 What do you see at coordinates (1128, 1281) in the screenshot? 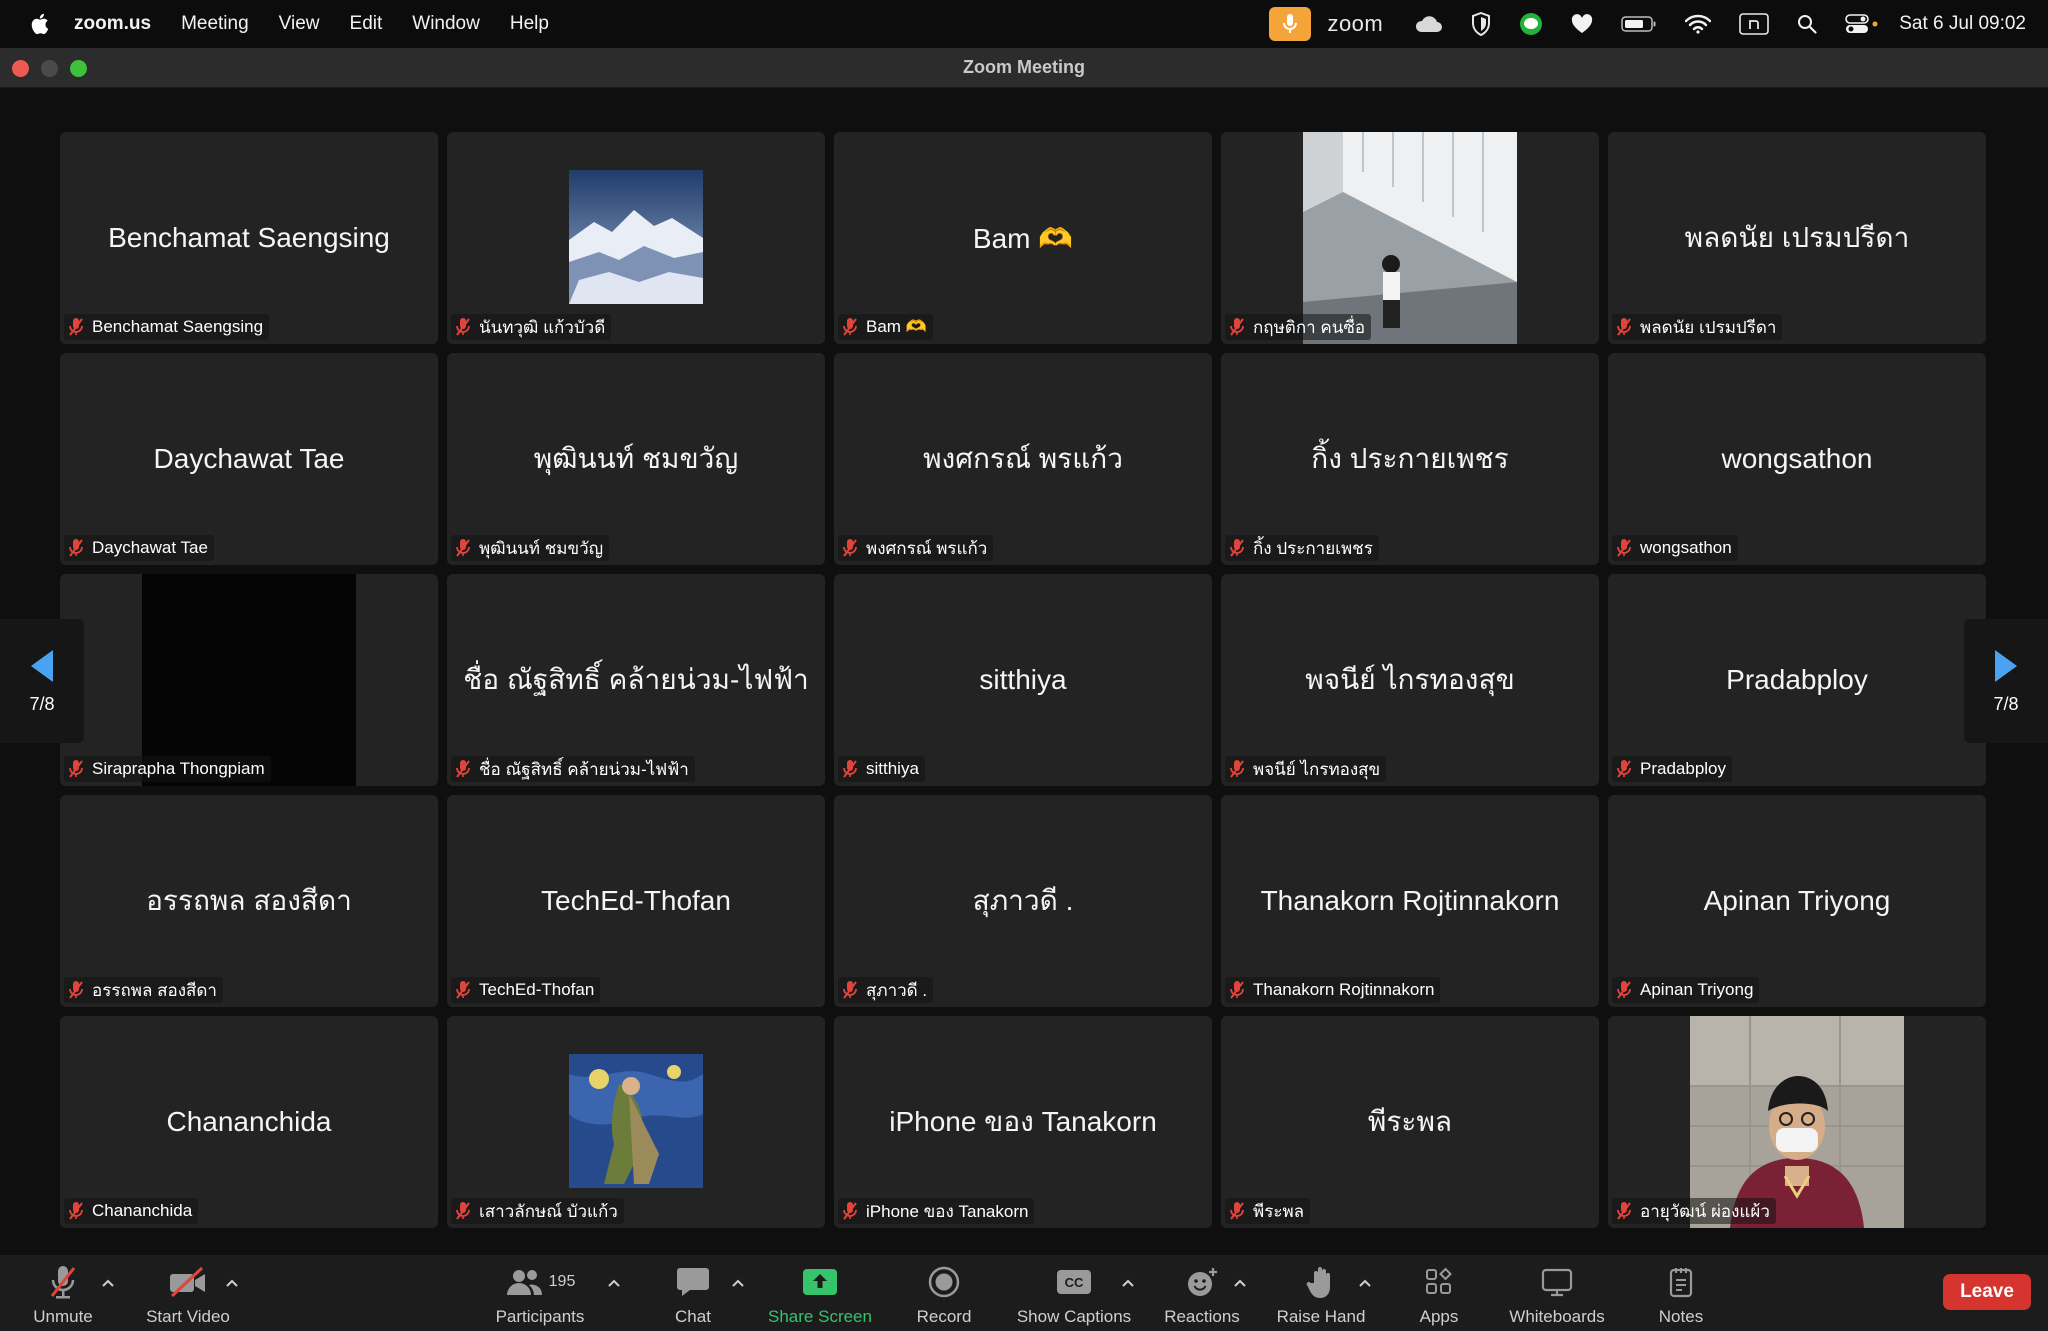
I see `captions-options-chevron-icon` at bounding box center [1128, 1281].